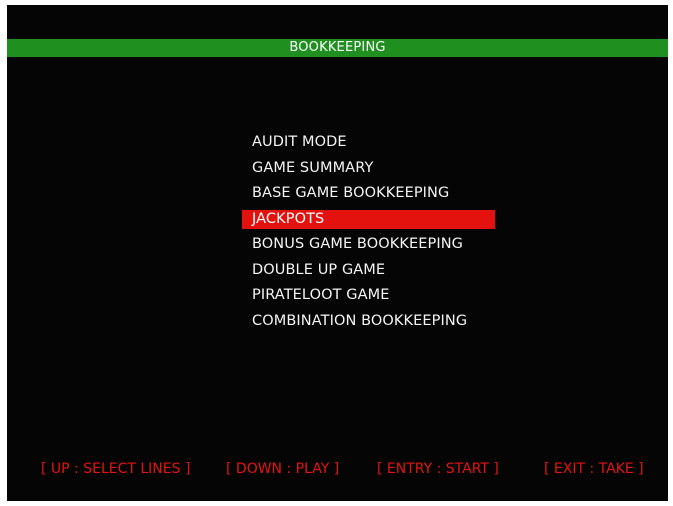 This screenshot has width=673, height=506. What do you see at coordinates (392, 271) in the screenshot?
I see `menu-item-double-up-game: DOUBLE UP GAME` at bounding box center [392, 271].